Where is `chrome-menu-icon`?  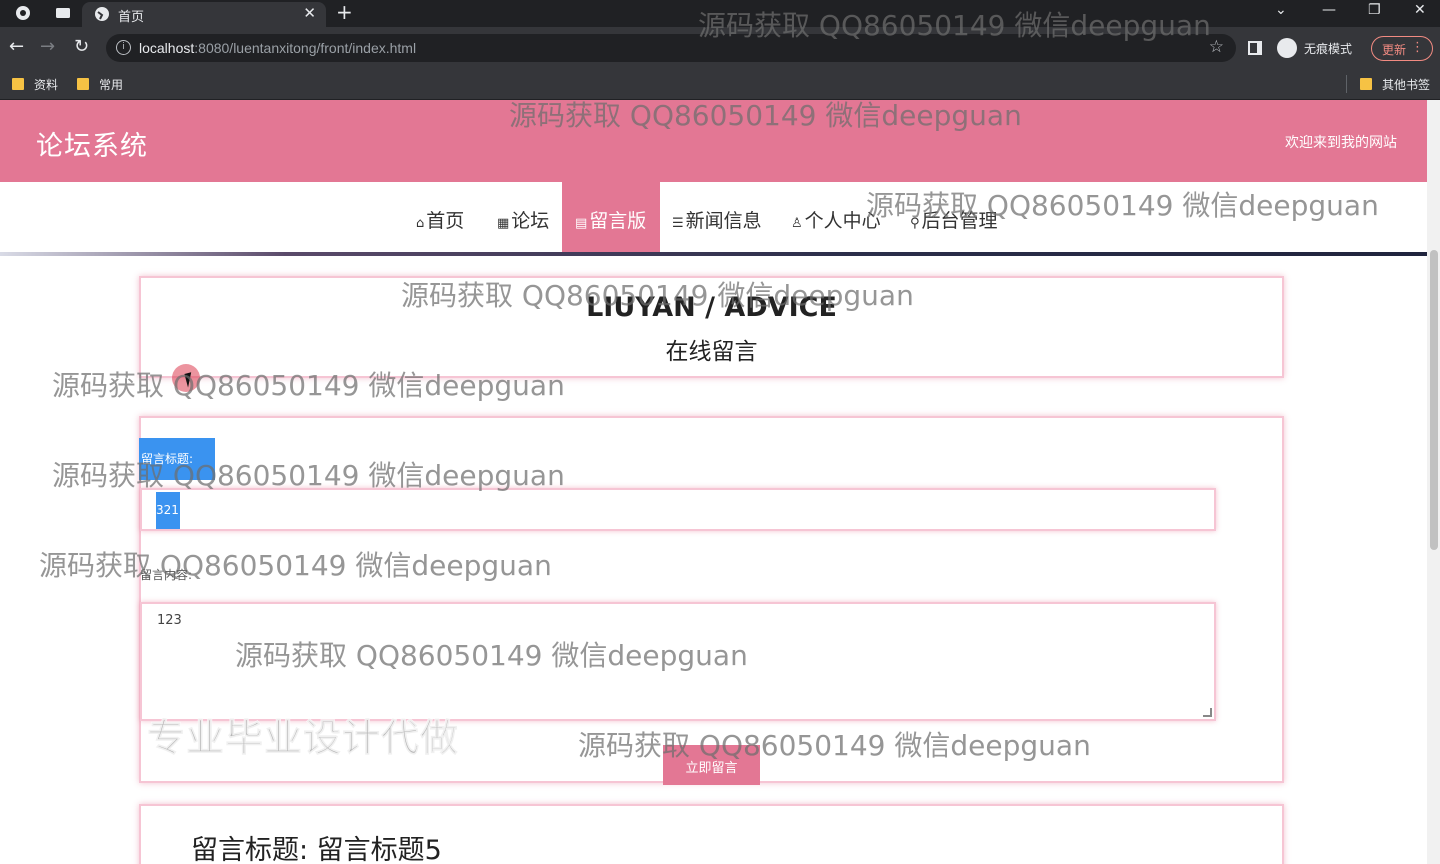
chrome-menu-icon is located at coordinates (23, 13).